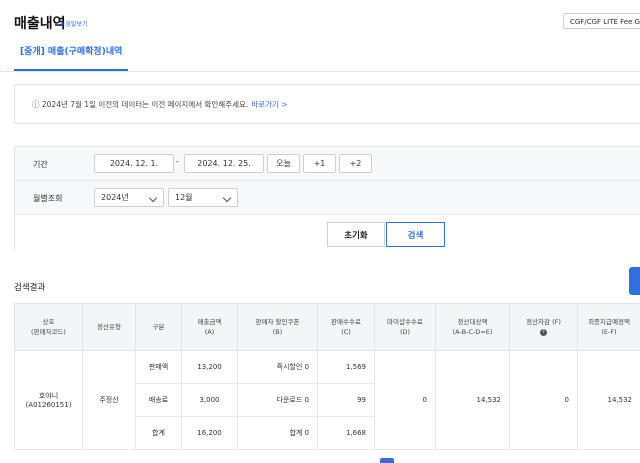 Image resolution: width=640 pixels, height=463 pixels. I want to click on header-deduction: 정산차감 (F)?, so click(543, 327).